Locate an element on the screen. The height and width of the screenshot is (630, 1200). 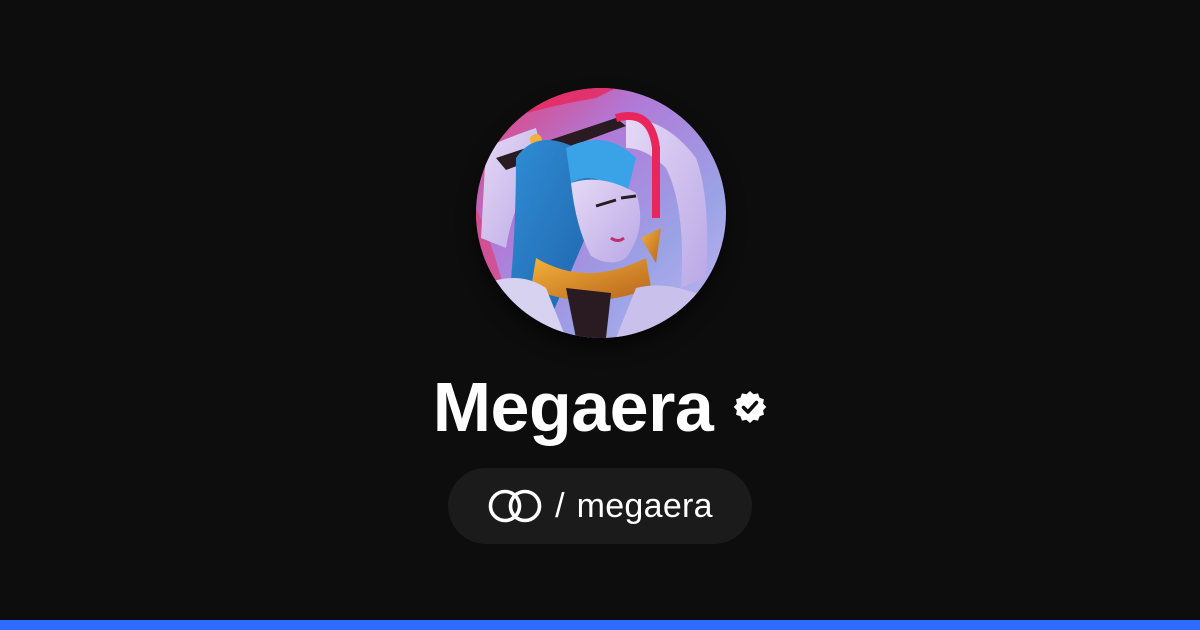
avatar-illustration is located at coordinates (601, 213).